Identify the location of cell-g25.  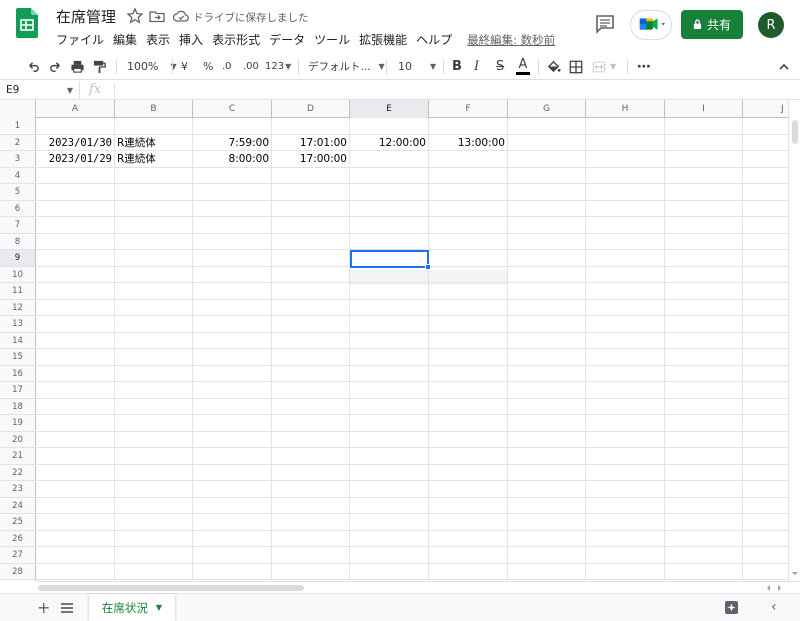
(547, 522).